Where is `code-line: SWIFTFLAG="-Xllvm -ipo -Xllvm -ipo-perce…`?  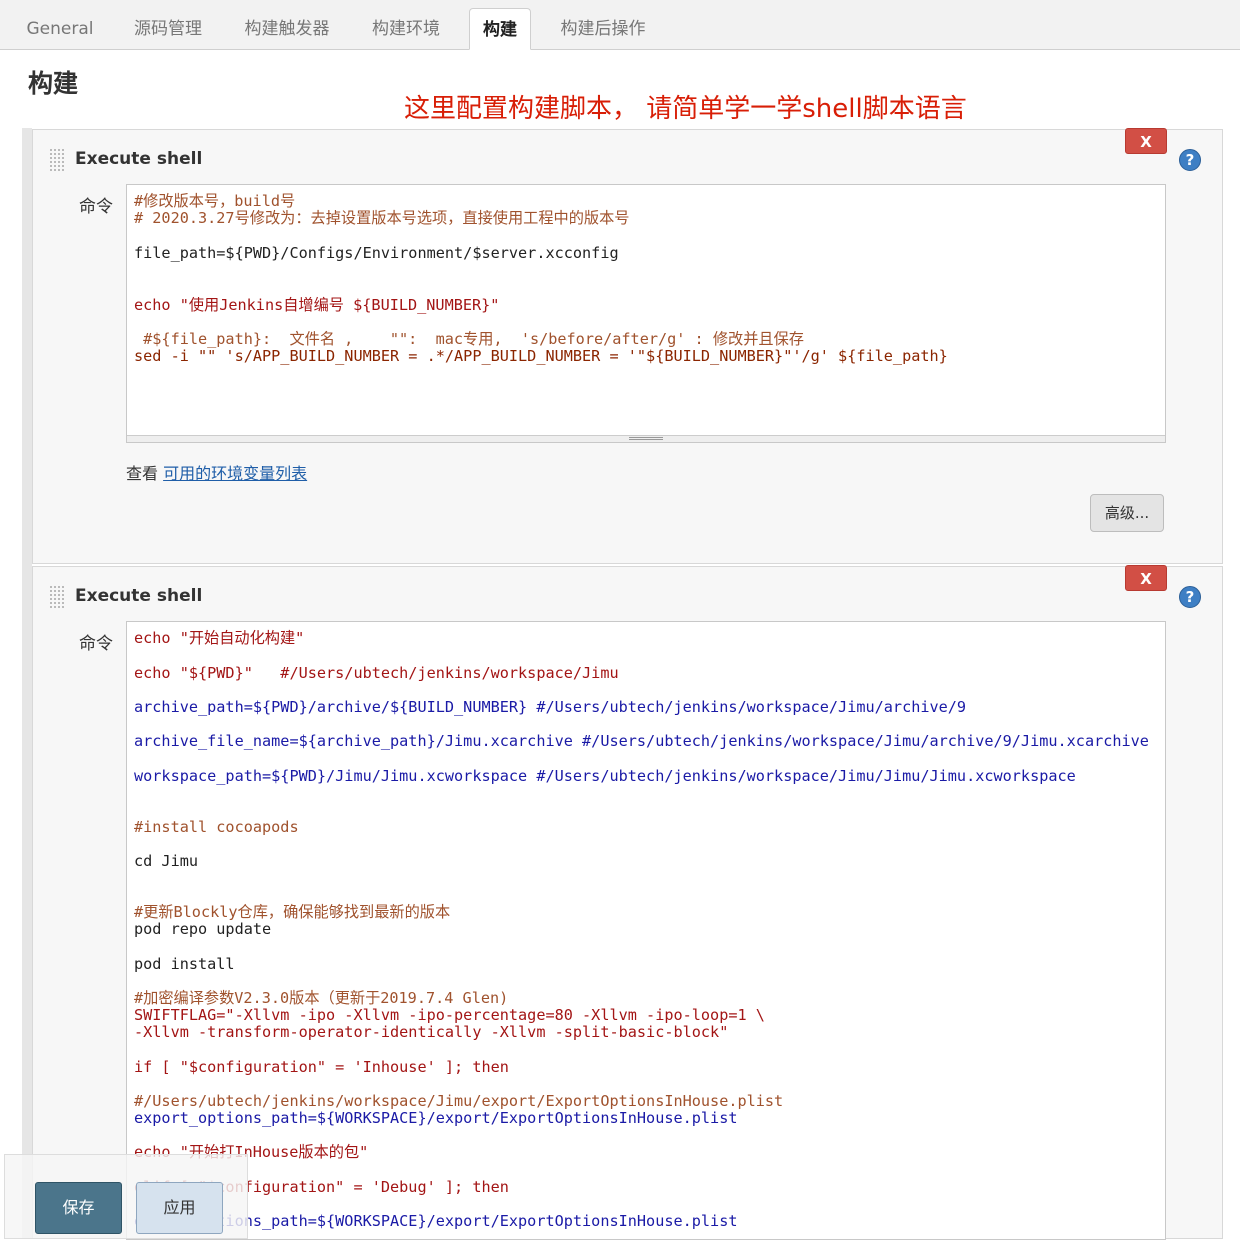 code-line: SWIFTFLAG="-Xllvm -ipo -Xllvm -ipo-perce… is located at coordinates (449, 1015).